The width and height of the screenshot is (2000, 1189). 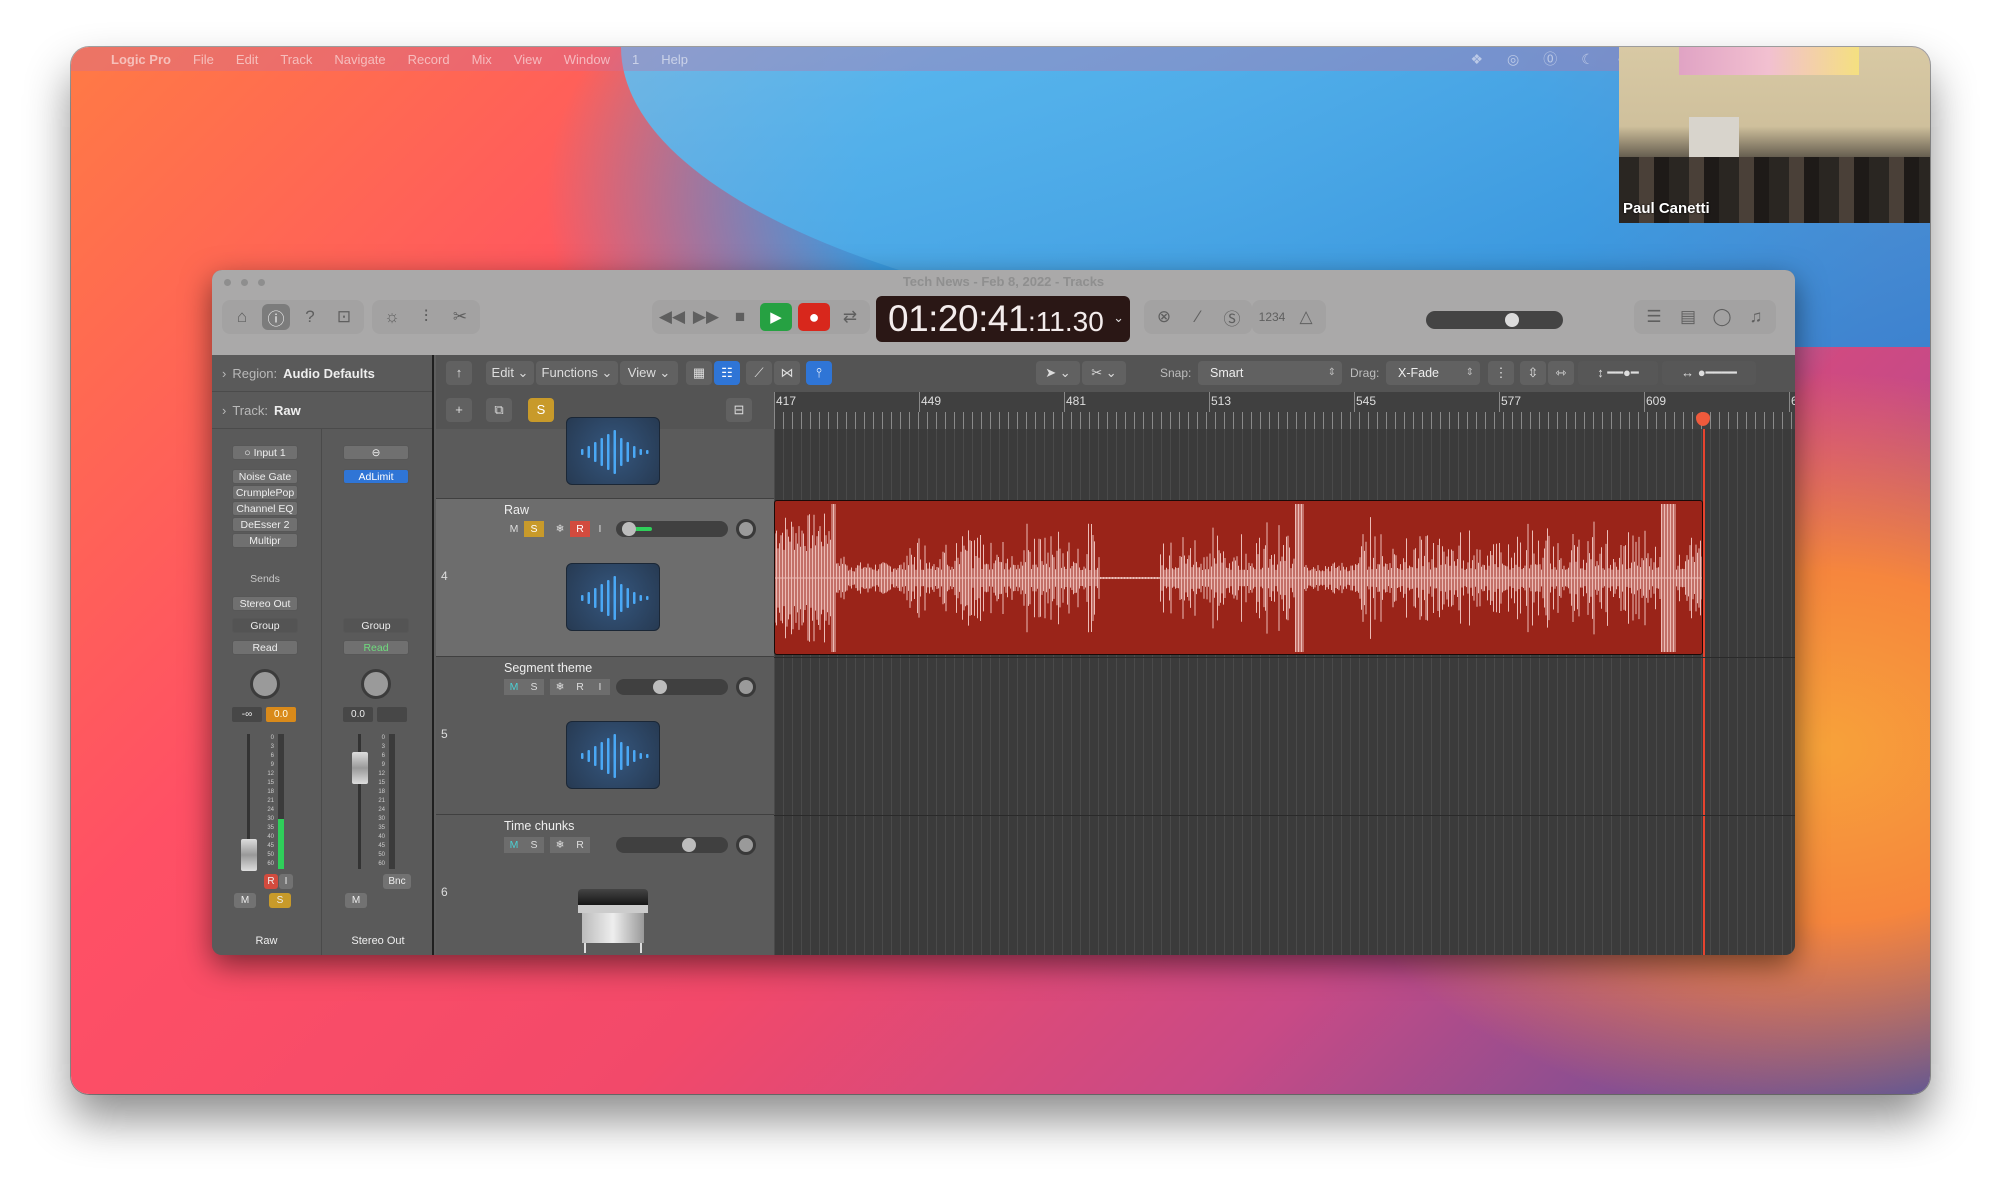 I want to click on bounce-button: Bnc, so click(x=397, y=881).